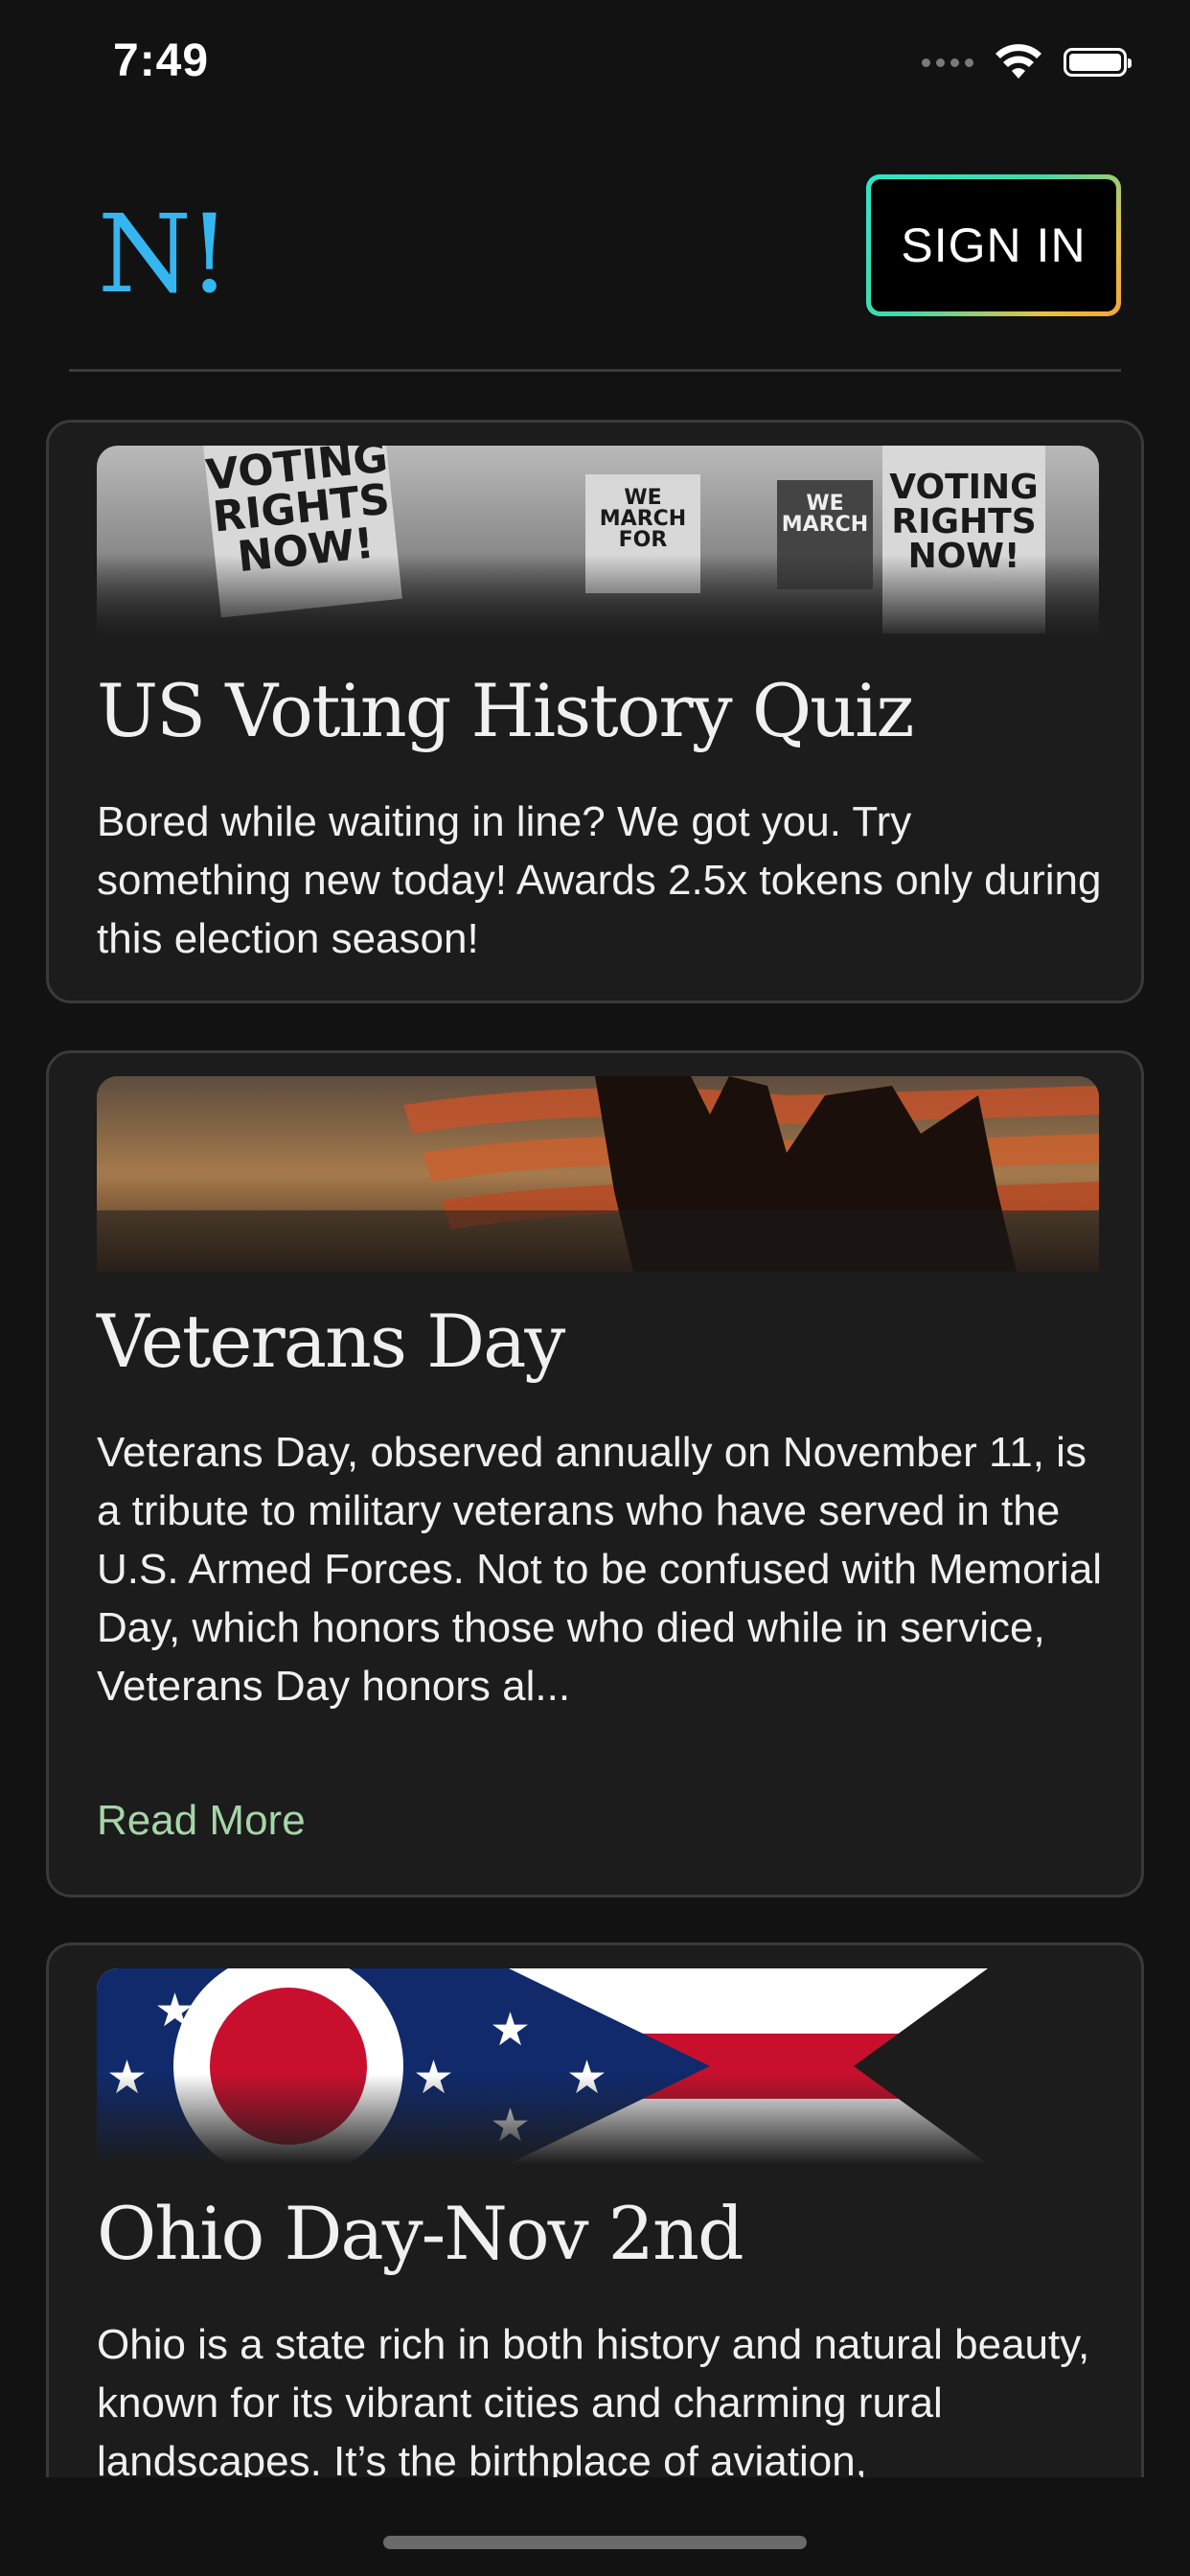 The image size is (1190, 2576). I want to click on ohio-flag-image: ★ ★ ★ ★ ★ ★, so click(598, 2066).